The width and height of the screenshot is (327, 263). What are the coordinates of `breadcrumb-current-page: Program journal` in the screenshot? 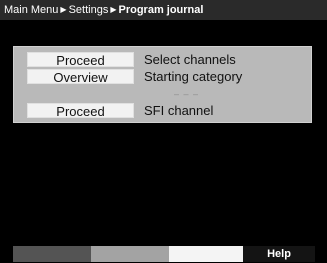 It's located at (161, 10).